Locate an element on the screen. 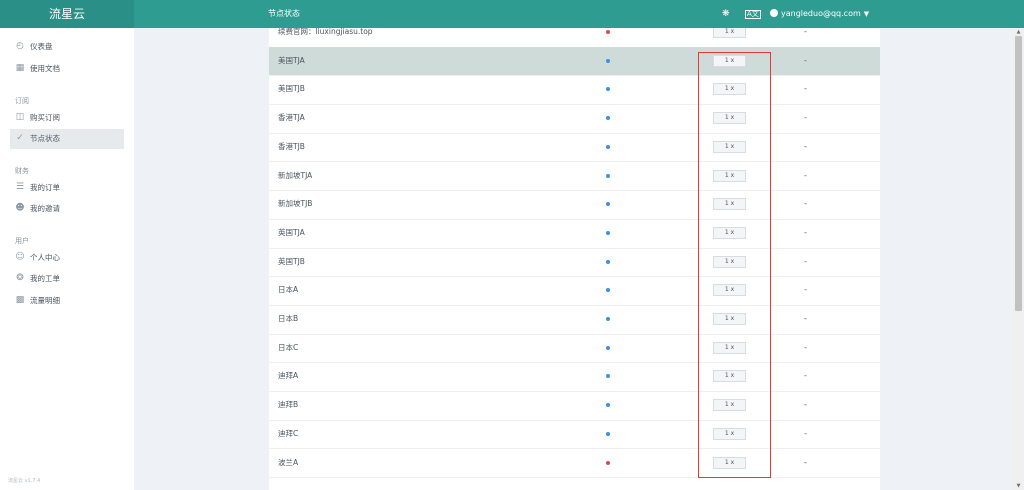  section-title-subscription: 订阅 is located at coordinates (22, 101).